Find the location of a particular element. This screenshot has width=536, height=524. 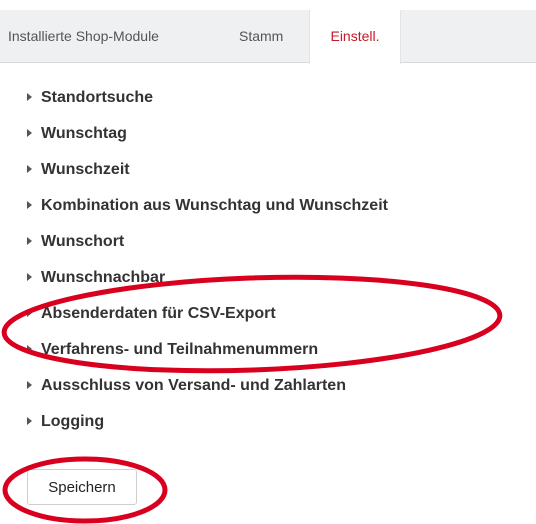

section-label: Wunschort is located at coordinates (83, 241).